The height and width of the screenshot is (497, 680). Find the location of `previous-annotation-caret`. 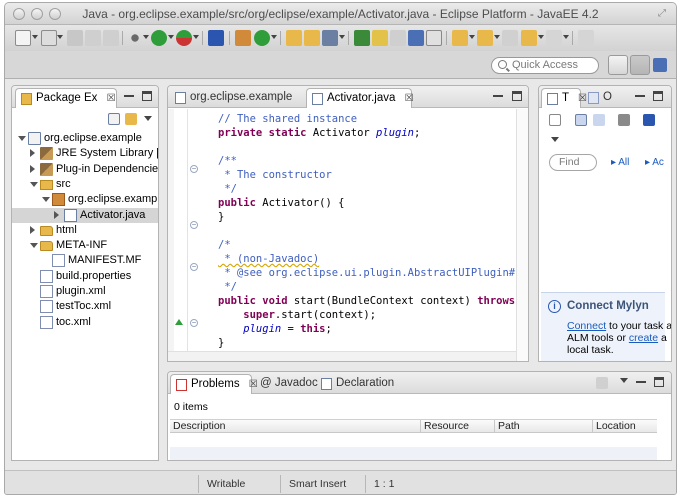

previous-annotation-caret is located at coordinates (497, 37).